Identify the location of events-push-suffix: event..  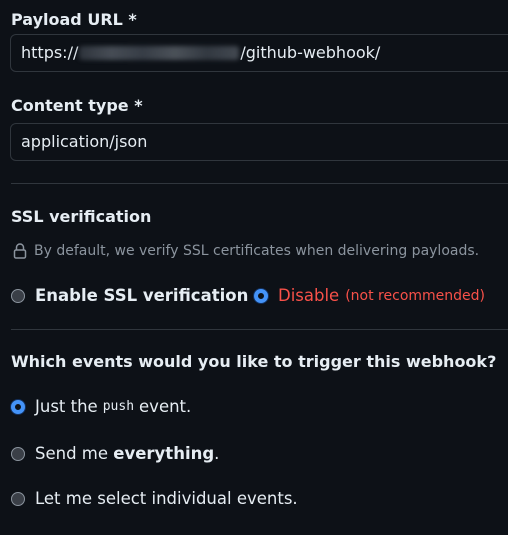
(165, 406).